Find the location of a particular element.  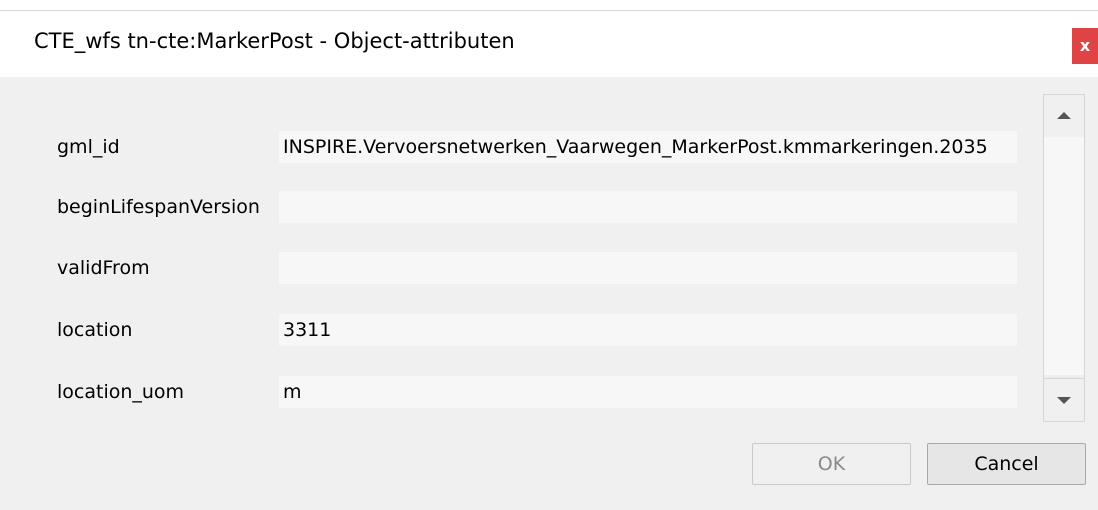

location-uom-field: m is located at coordinates (648, 392).